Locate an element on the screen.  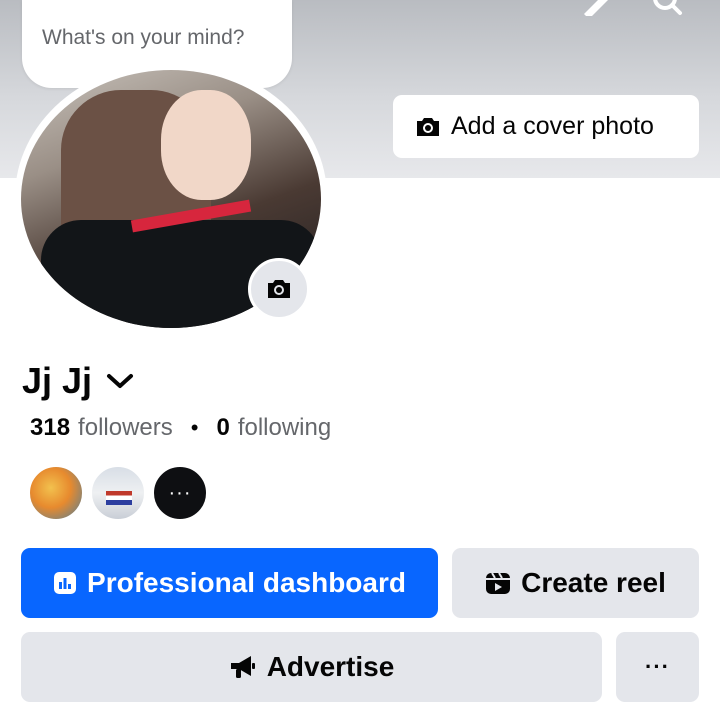
add-cover-photo-button: Add a cover photo is located at coordinates (546, 126).